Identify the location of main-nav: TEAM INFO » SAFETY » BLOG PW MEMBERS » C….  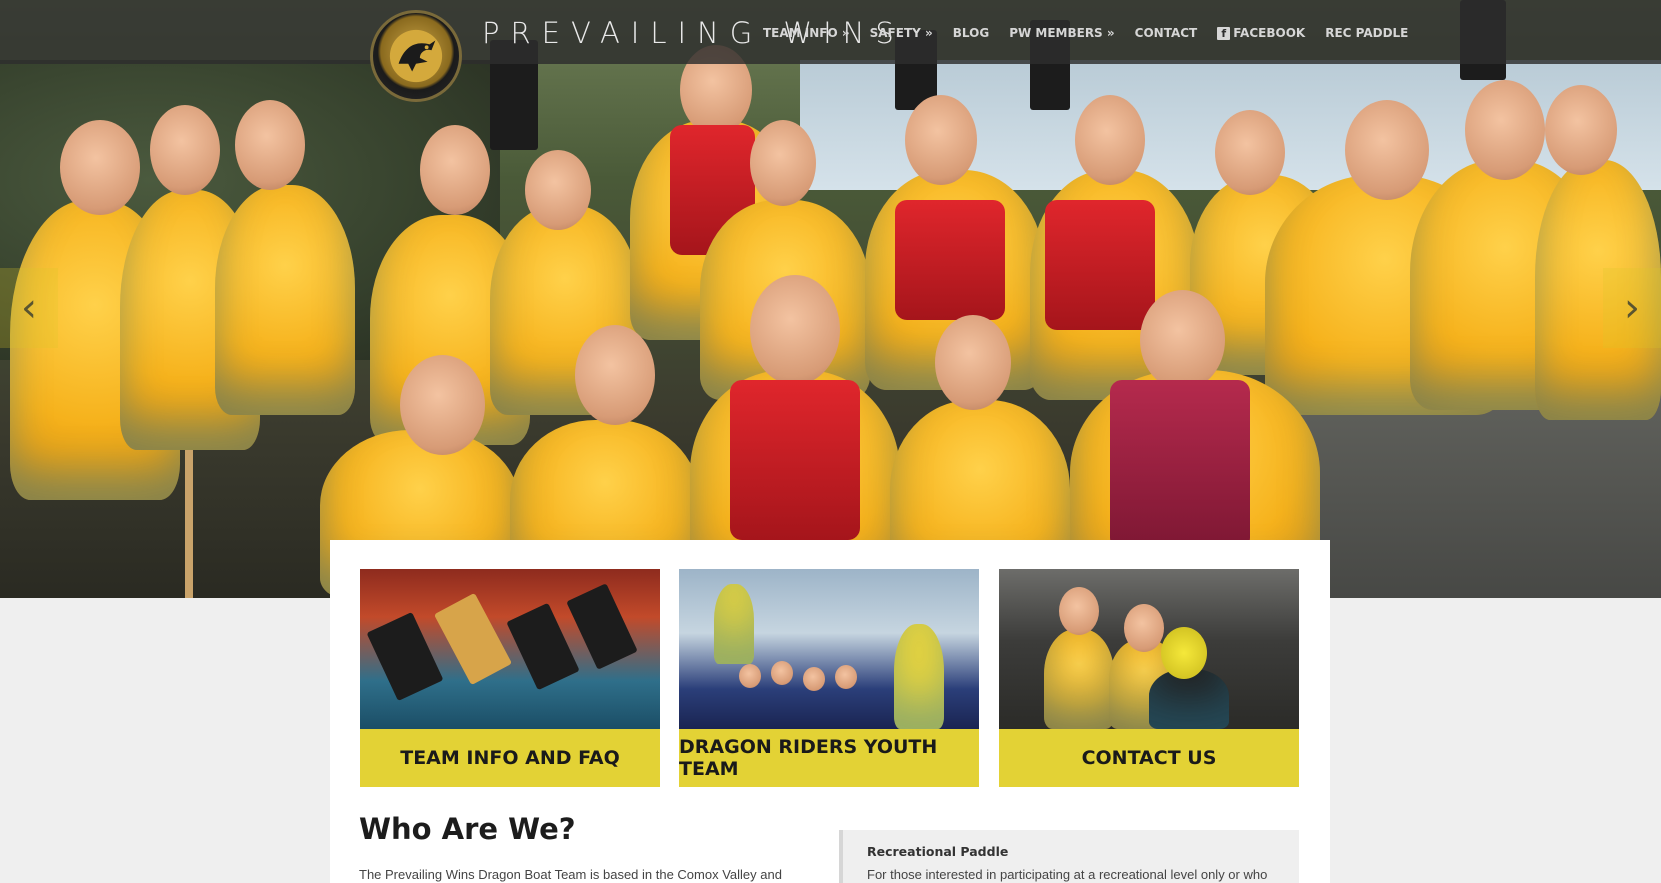
(1095, 33).